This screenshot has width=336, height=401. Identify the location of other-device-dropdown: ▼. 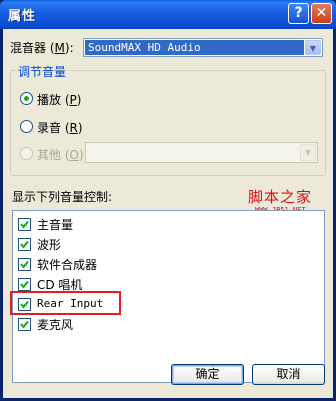
(201, 152).